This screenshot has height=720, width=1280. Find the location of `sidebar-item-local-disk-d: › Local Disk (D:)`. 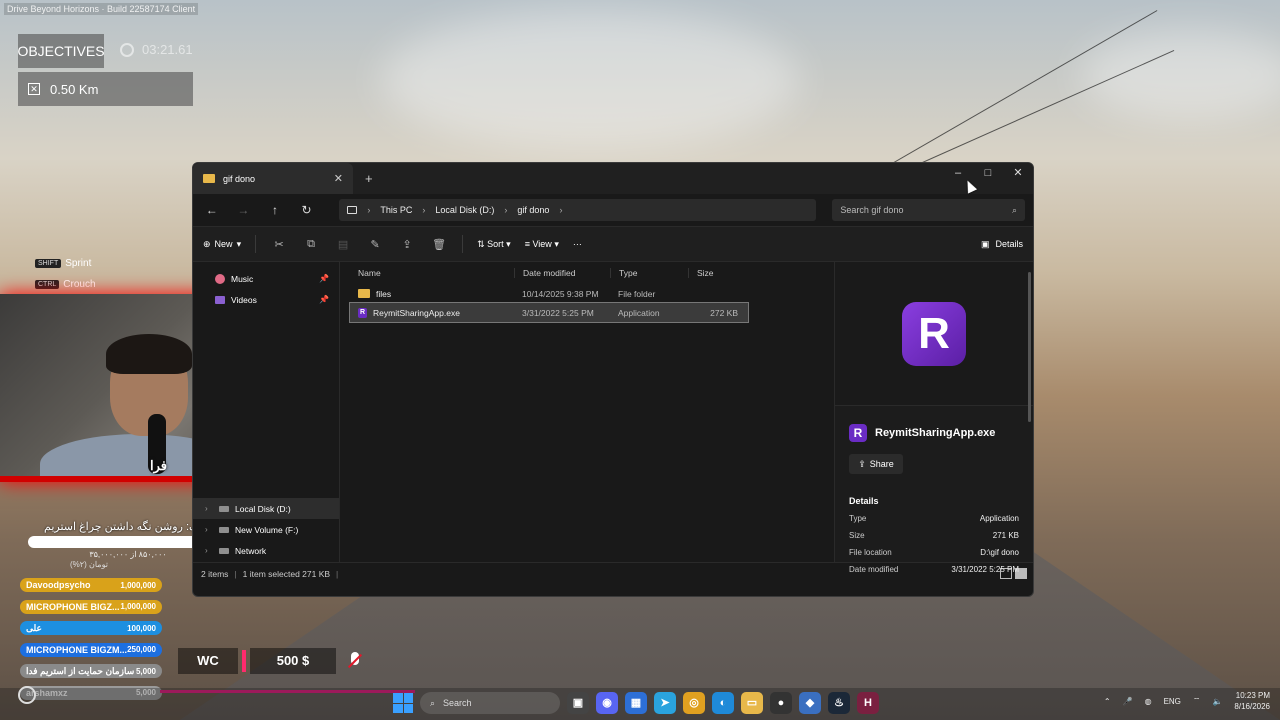

sidebar-item-local-disk-d: › Local Disk (D:) is located at coordinates (266, 508).